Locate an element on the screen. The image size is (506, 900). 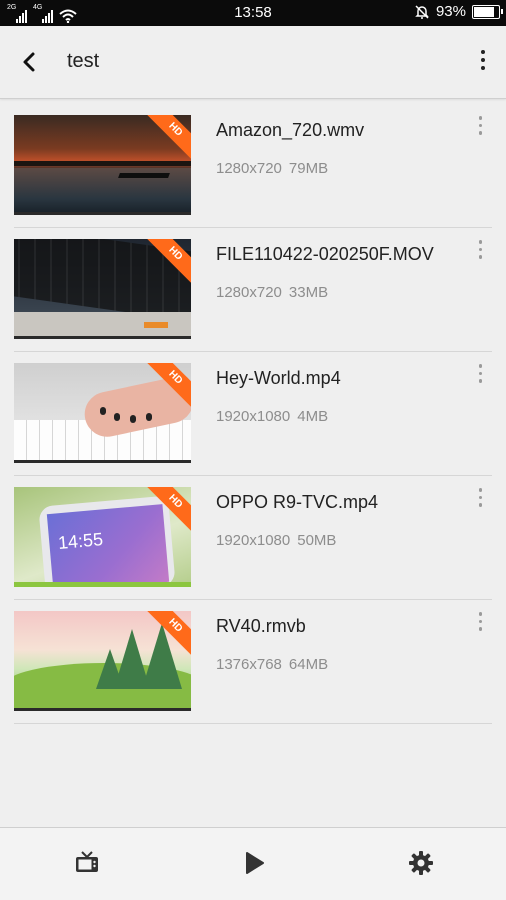
video-meta: 1280x720 79MB is located at coordinates (272, 168).